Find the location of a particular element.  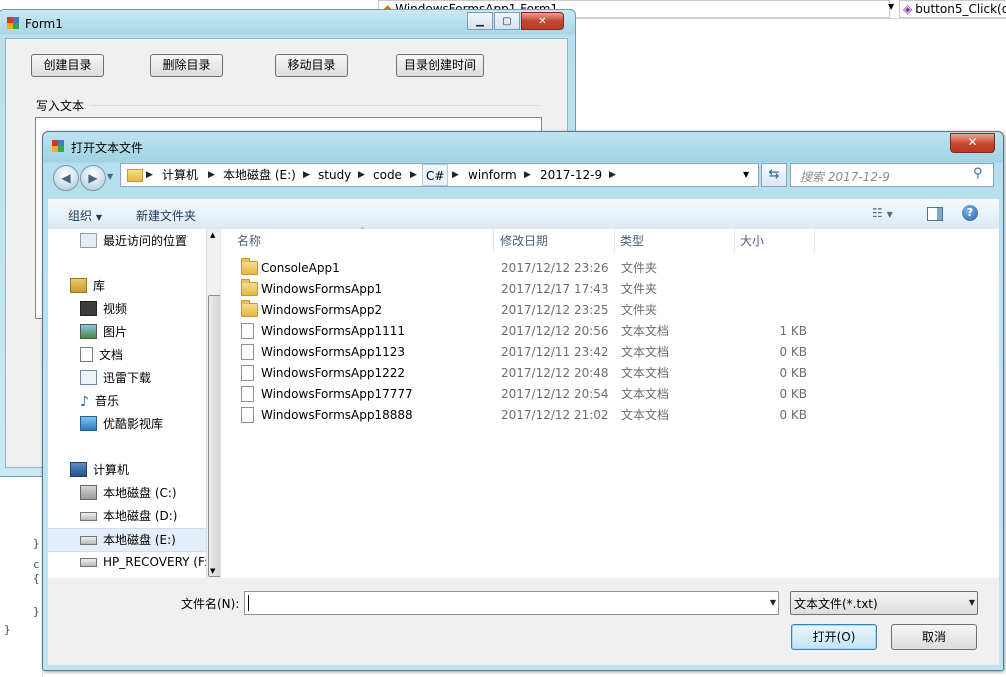

computer-icon is located at coordinates (78, 469).